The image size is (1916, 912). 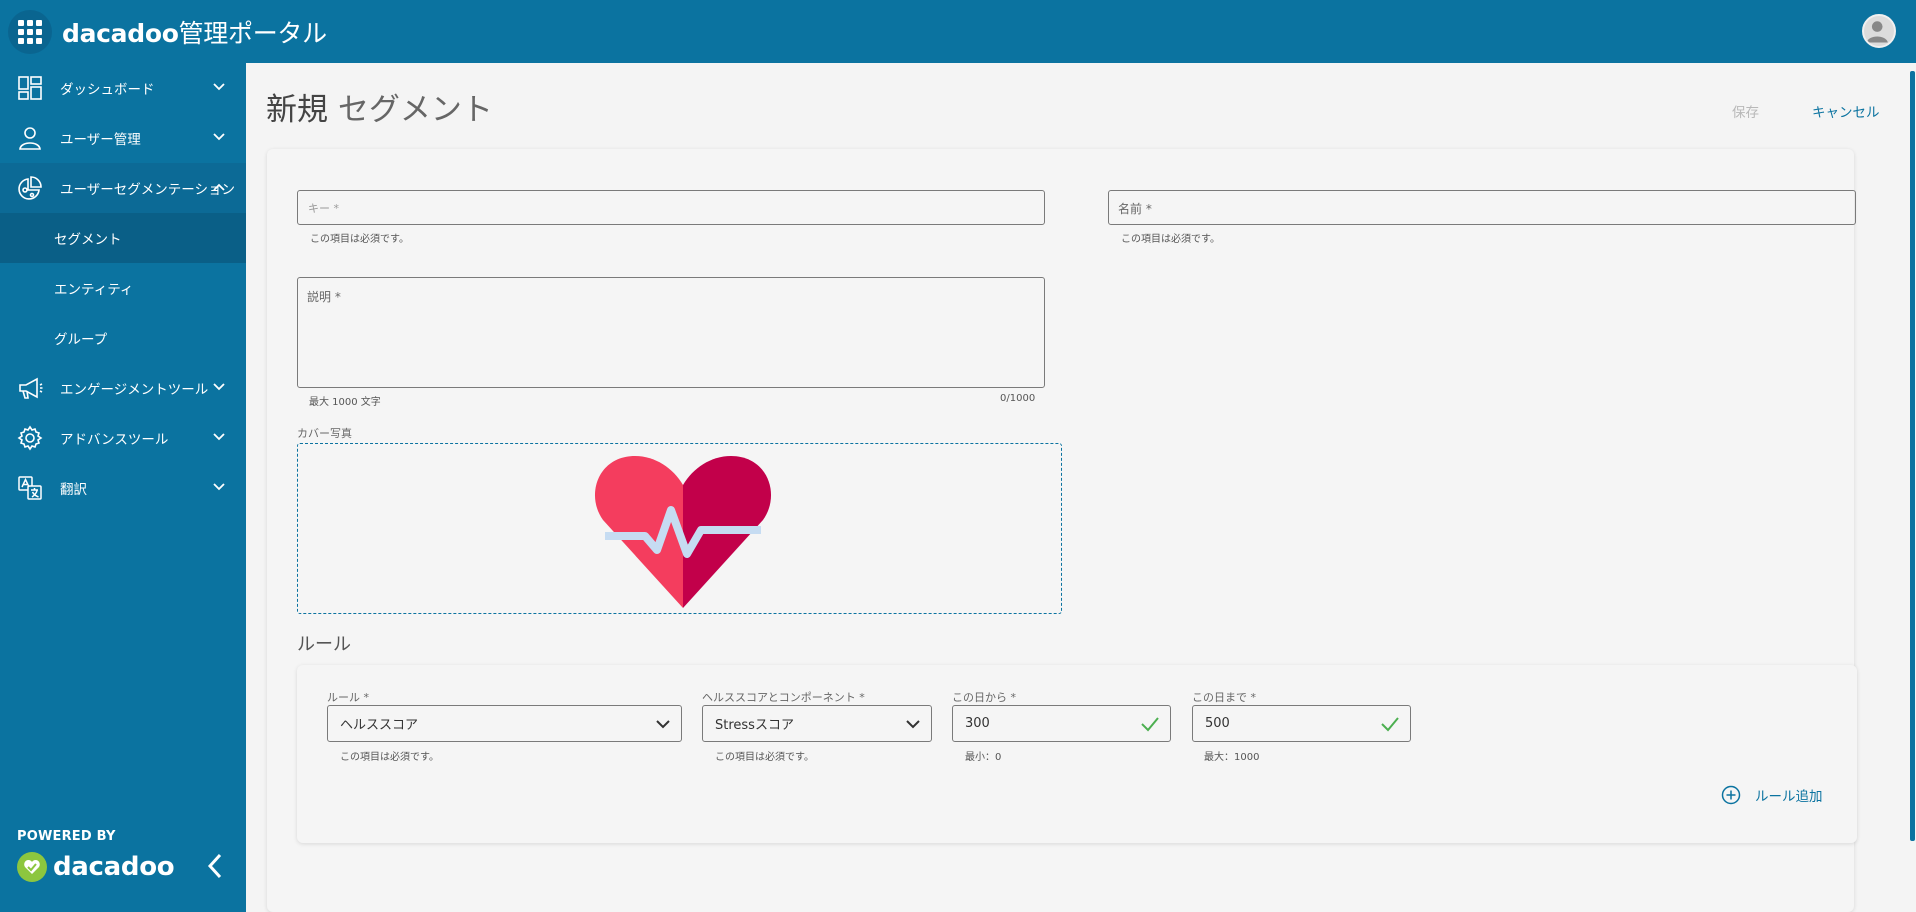 I want to click on apps-grid-icon, so click(x=30, y=31).